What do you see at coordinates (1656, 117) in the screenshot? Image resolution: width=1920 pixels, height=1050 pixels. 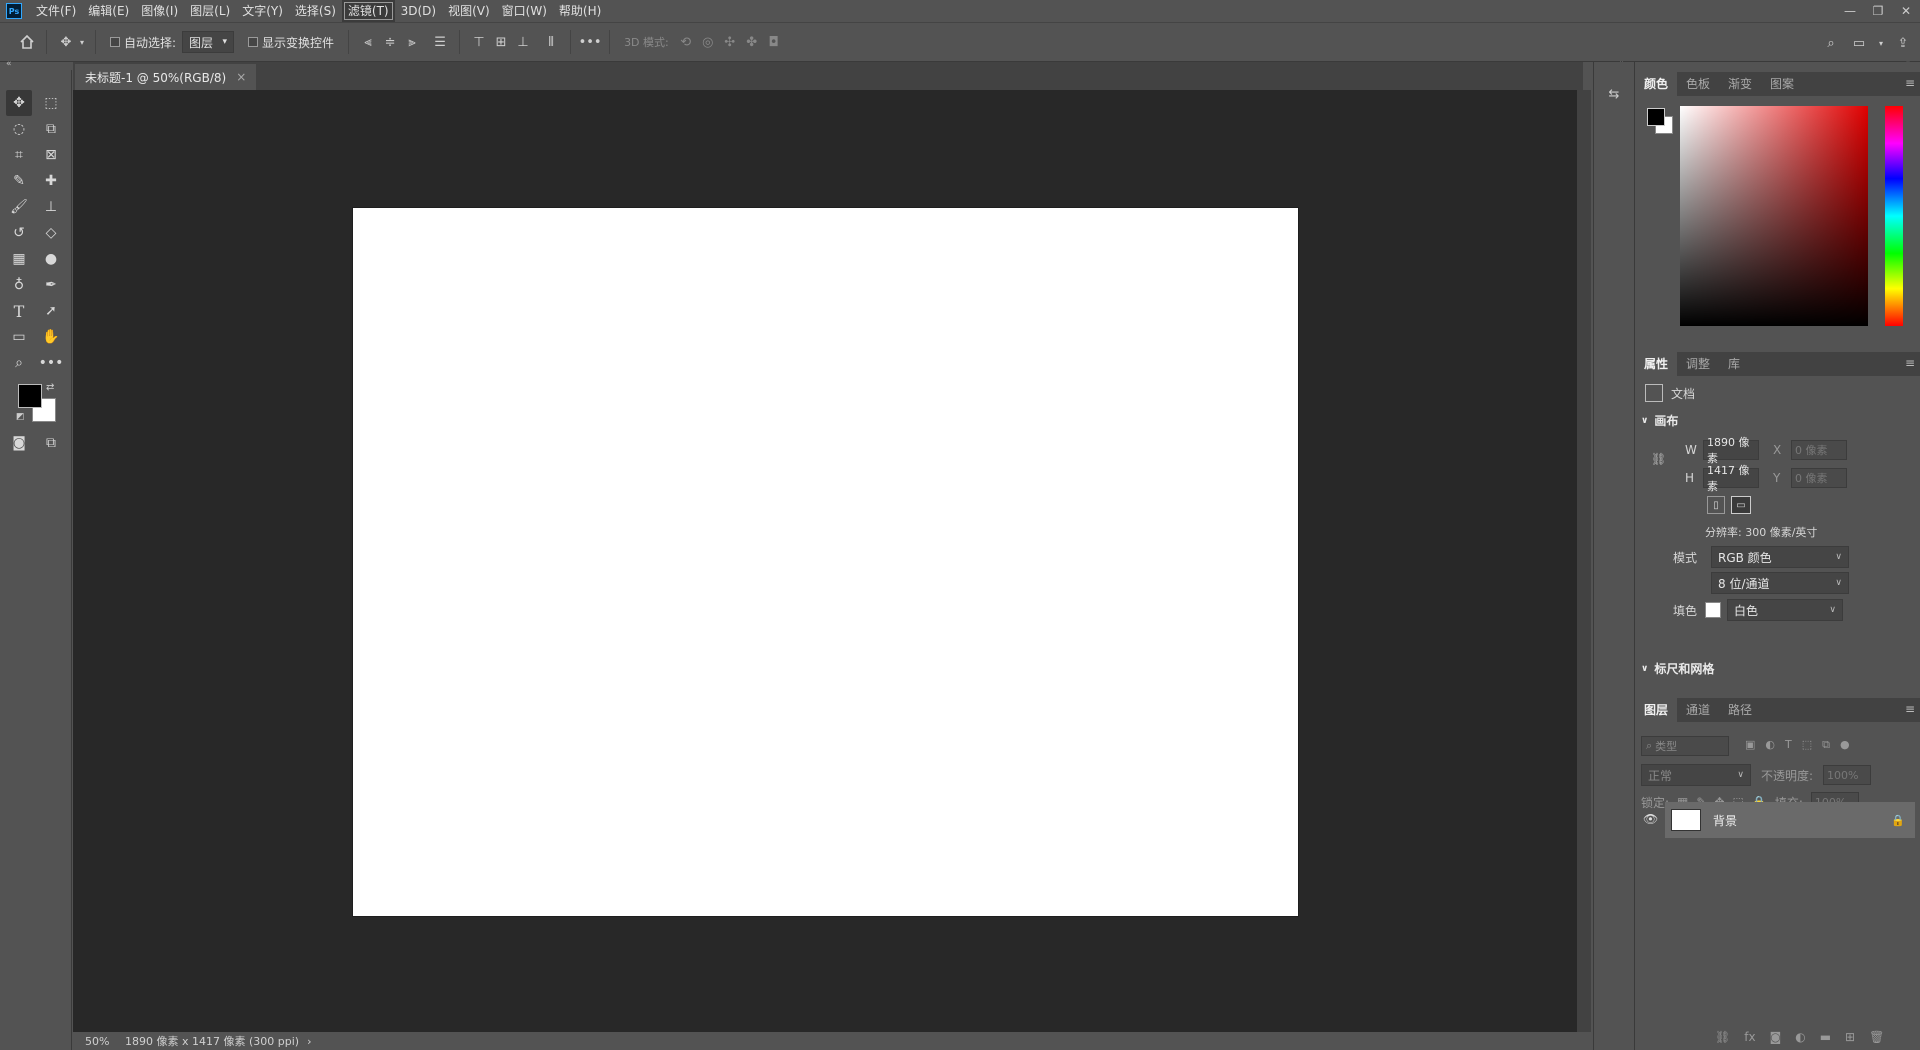 I see `color-panel-foreground-swatch` at bounding box center [1656, 117].